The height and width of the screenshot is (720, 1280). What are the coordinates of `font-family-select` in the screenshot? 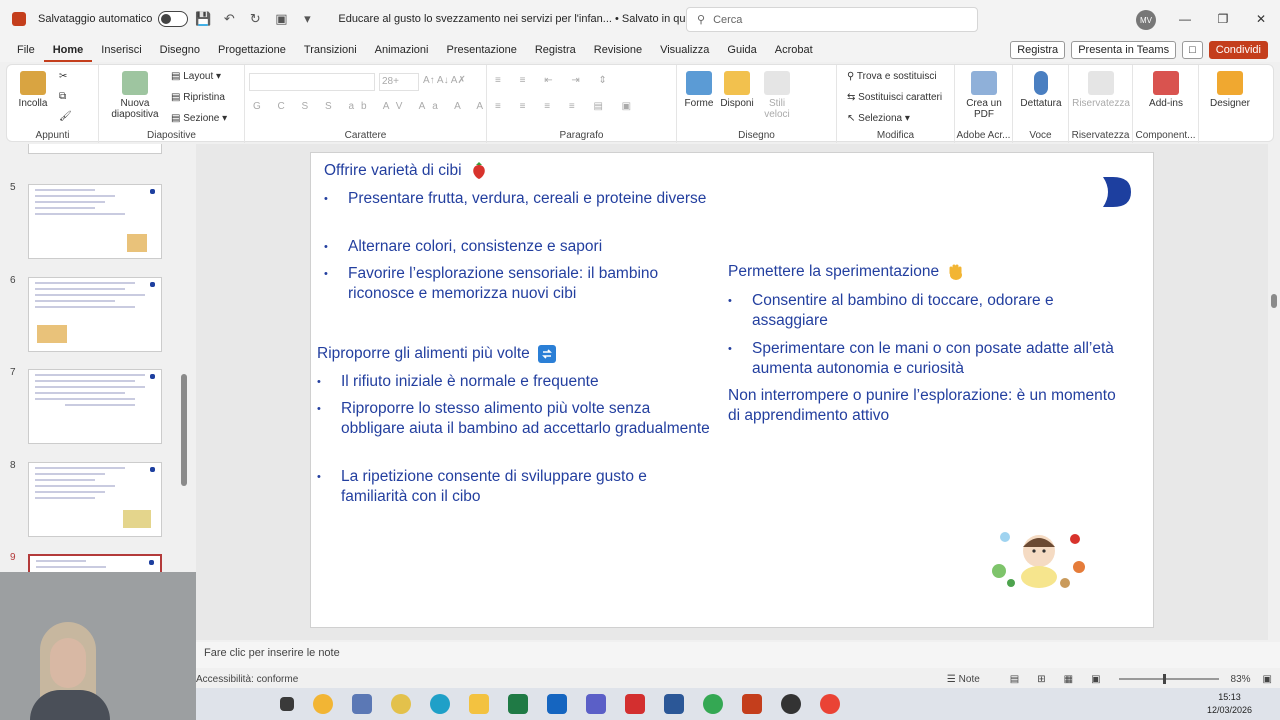 It's located at (312, 82).